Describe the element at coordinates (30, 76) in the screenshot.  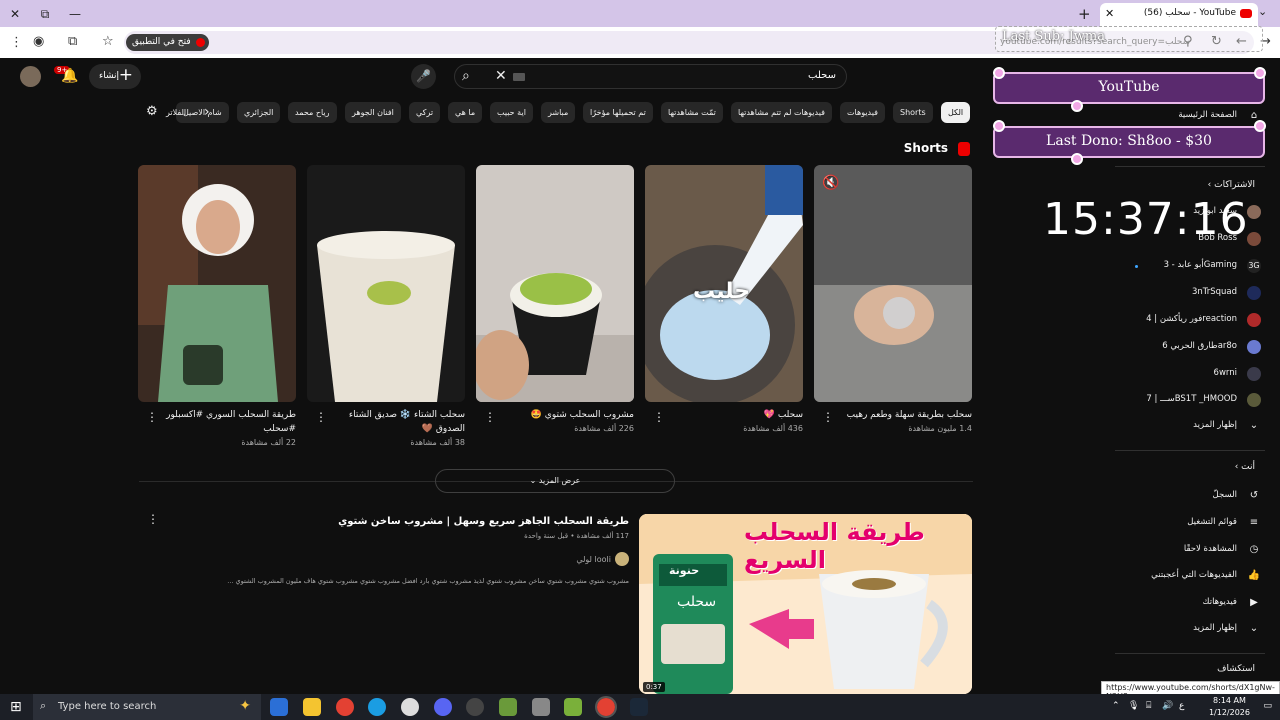
I see `avatar` at that location.